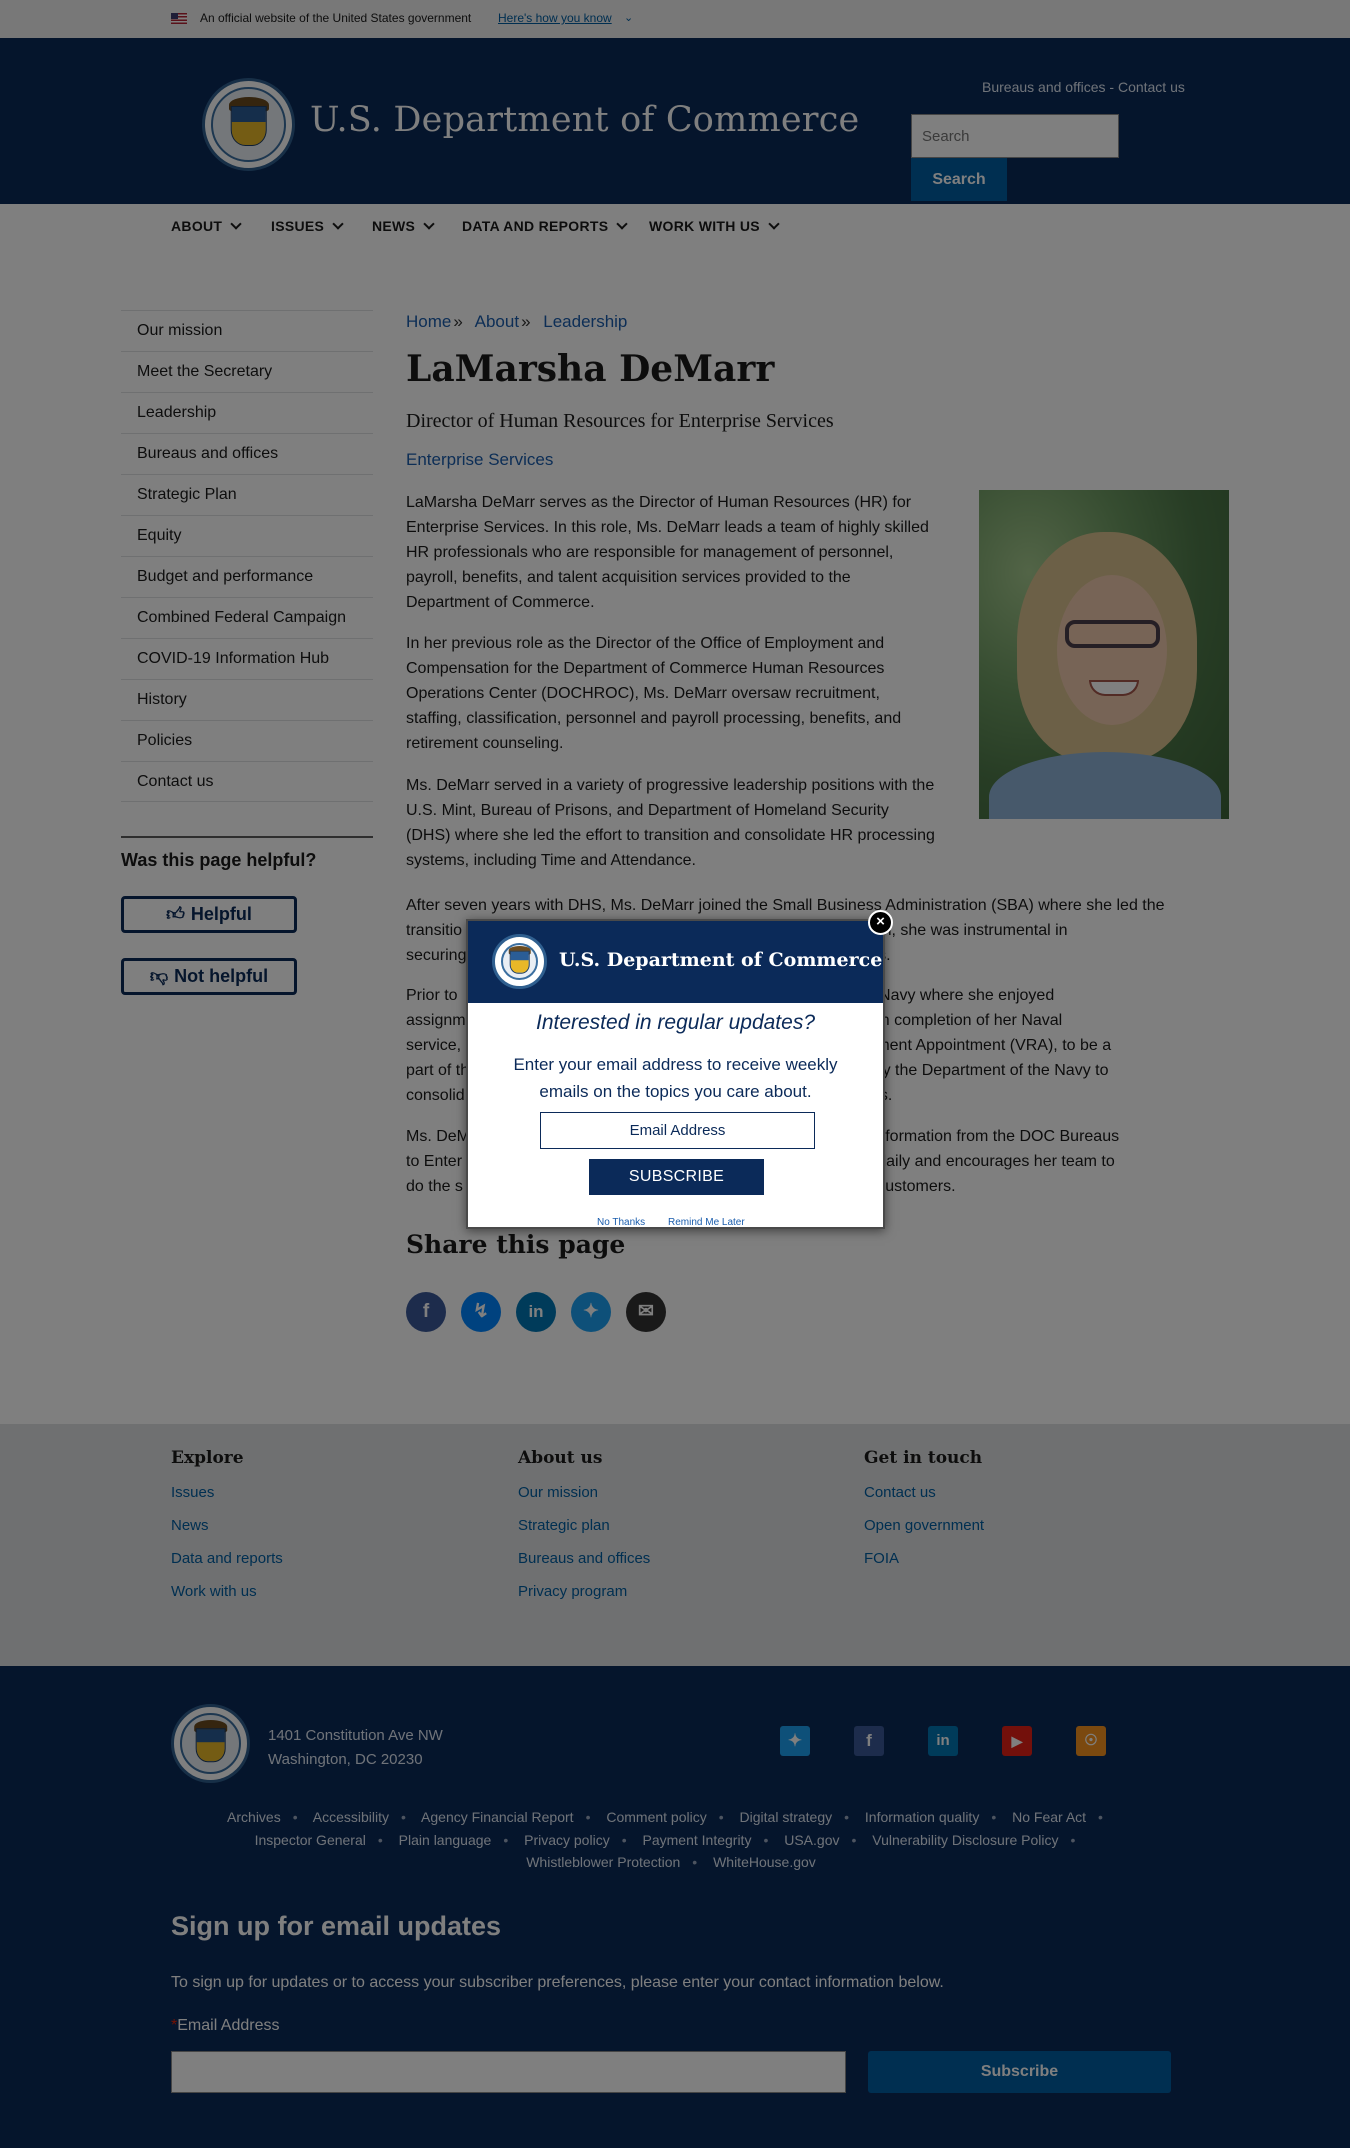  What do you see at coordinates (621, 1222) in the screenshot?
I see `no-thanks-link: No Thanks` at bounding box center [621, 1222].